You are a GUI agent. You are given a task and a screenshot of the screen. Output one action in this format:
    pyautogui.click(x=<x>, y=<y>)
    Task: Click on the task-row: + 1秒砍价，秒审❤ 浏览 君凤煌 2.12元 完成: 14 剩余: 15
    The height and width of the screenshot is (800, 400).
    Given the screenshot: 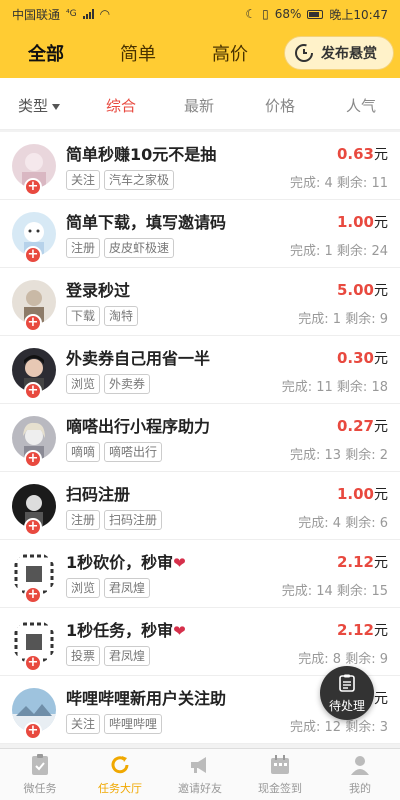 What is the action you would take?
    pyautogui.click(x=200, y=574)
    